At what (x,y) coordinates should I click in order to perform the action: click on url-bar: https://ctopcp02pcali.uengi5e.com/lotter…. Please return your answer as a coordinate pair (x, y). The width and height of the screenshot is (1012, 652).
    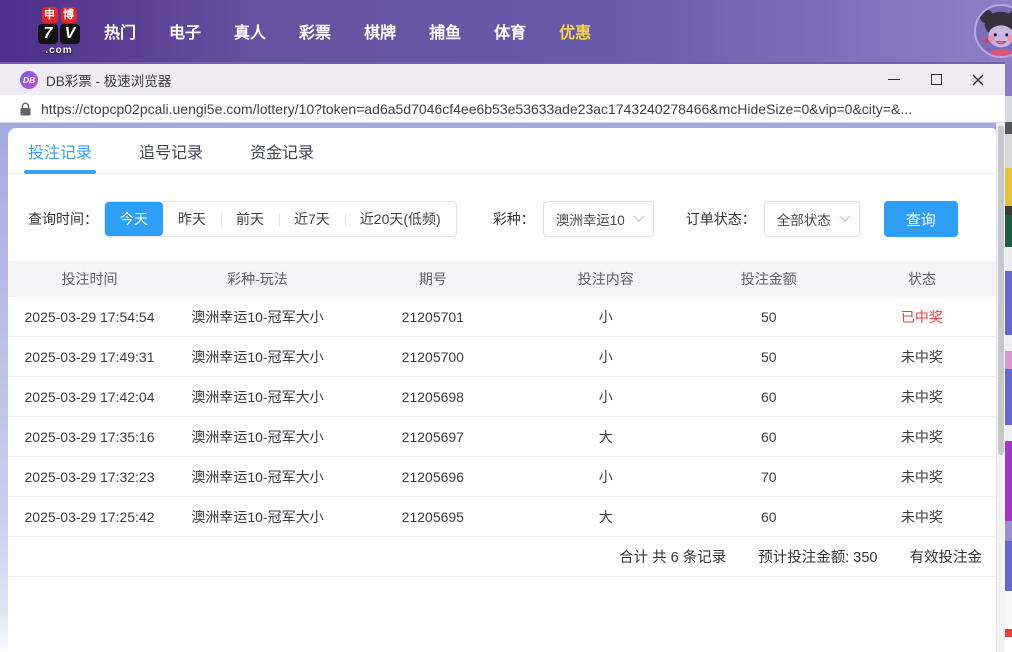
    Looking at the image, I should click on (502, 109).